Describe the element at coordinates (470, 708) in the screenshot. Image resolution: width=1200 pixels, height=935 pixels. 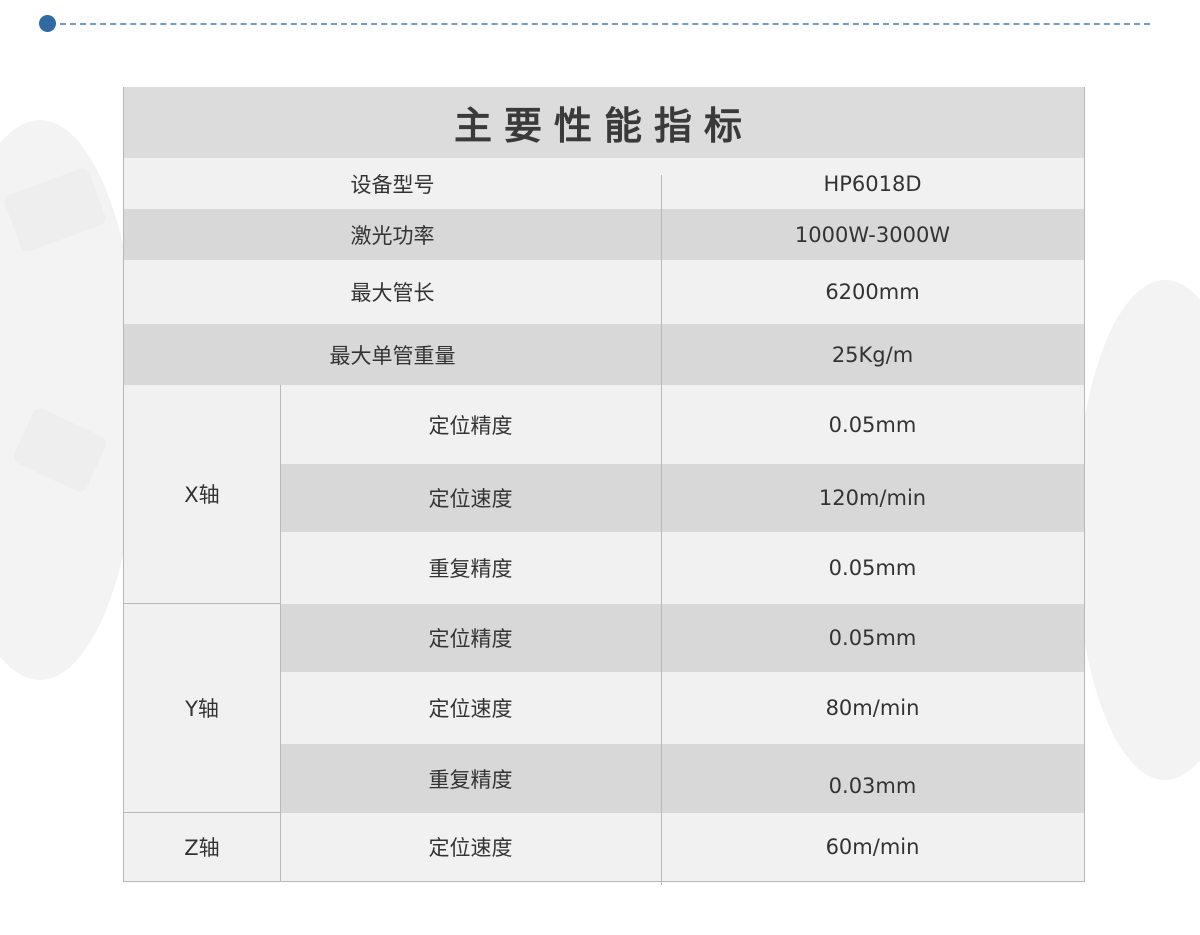
I see `axis-y-item-label: 定位速度` at that location.